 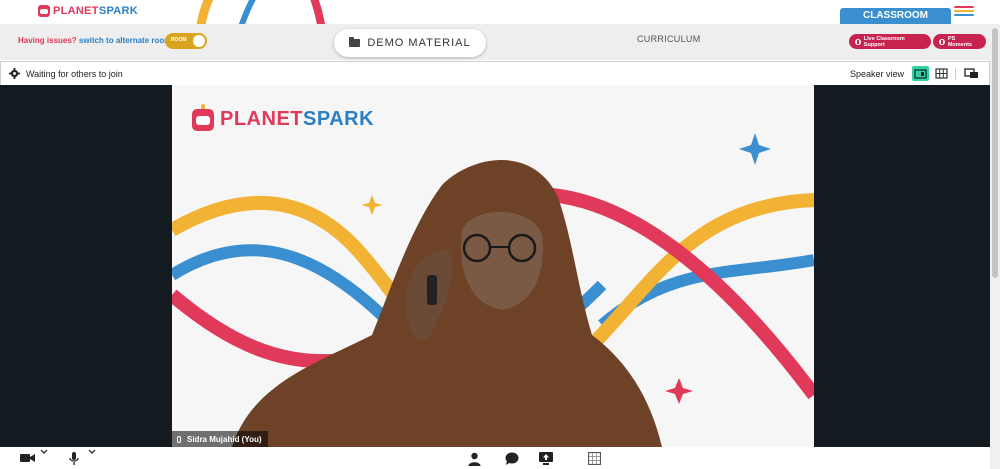 What do you see at coordinates (28, 458) in the screenshot?
I see `camera-icon` at bounding box center [28, 458].